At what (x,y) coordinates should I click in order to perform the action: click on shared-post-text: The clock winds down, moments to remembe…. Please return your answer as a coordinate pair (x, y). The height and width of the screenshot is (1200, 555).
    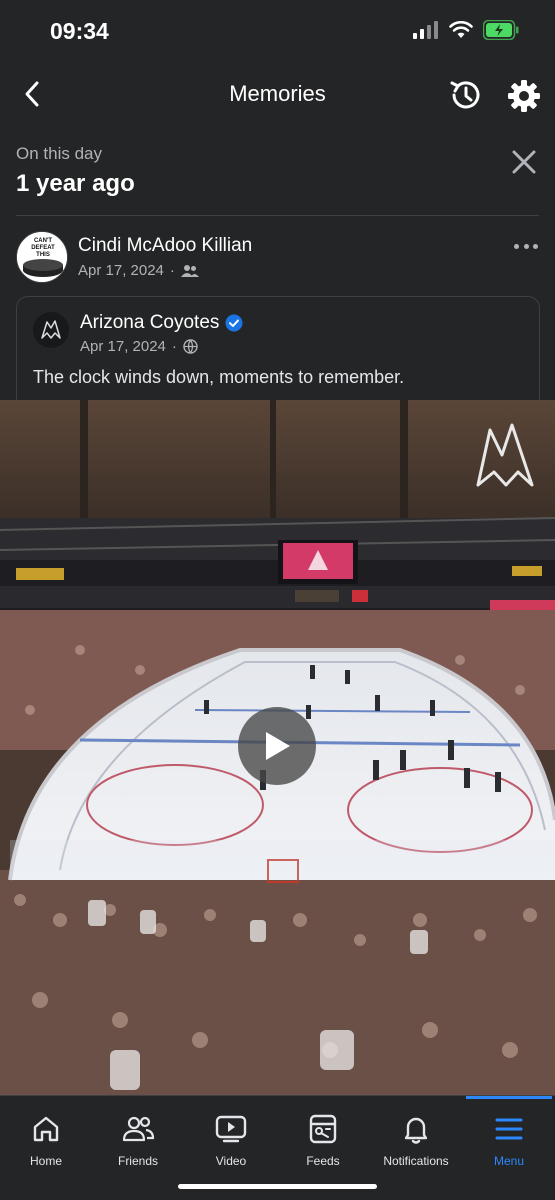
    Looking at the image, I should click on (219, 377).